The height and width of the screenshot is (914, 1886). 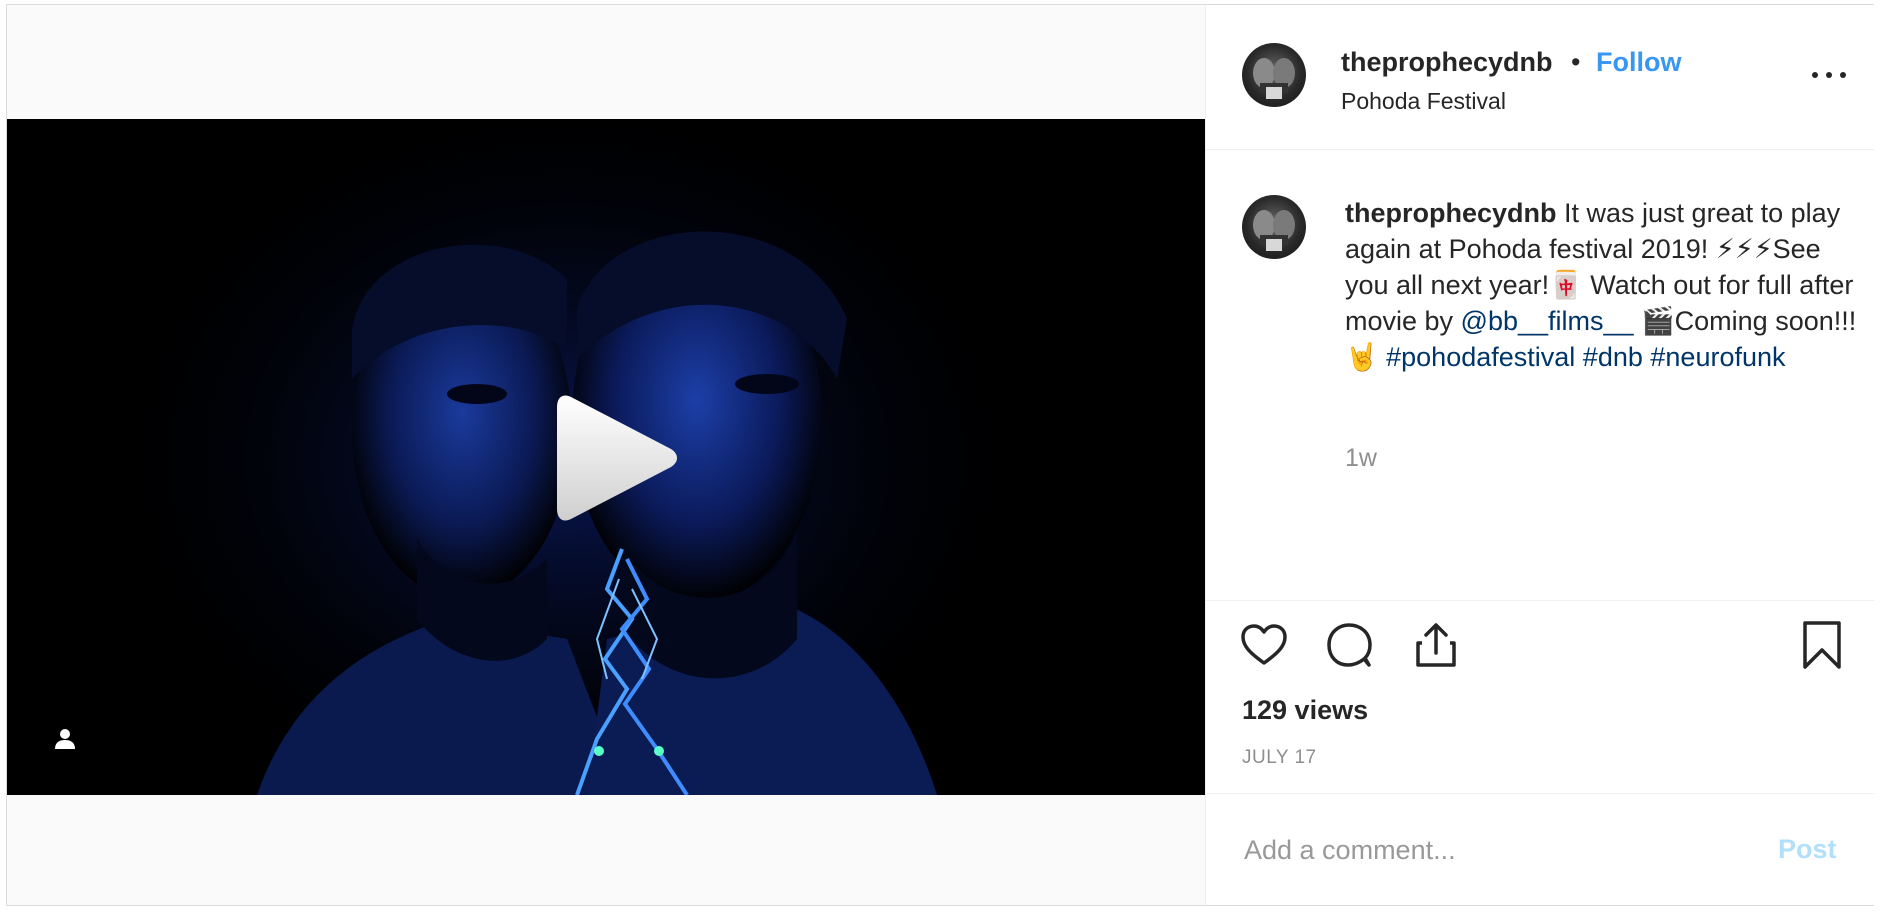 I want to click on comment-bar: Post, so click(x=1540, y=849).